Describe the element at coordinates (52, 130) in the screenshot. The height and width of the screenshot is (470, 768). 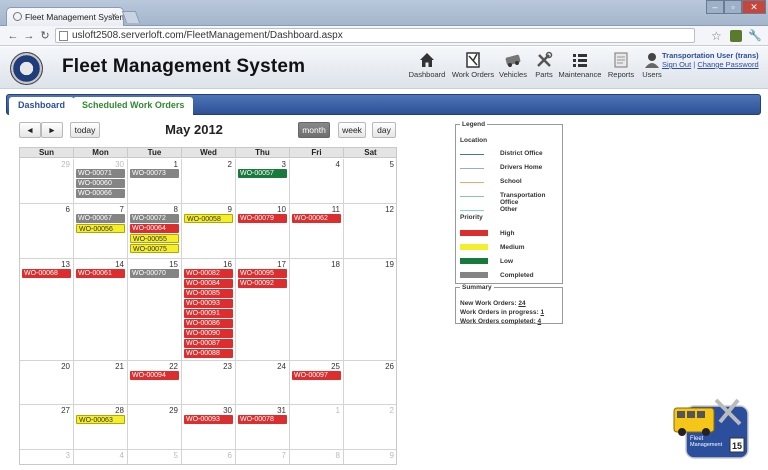
I see `next-month-button: ►` at that location.